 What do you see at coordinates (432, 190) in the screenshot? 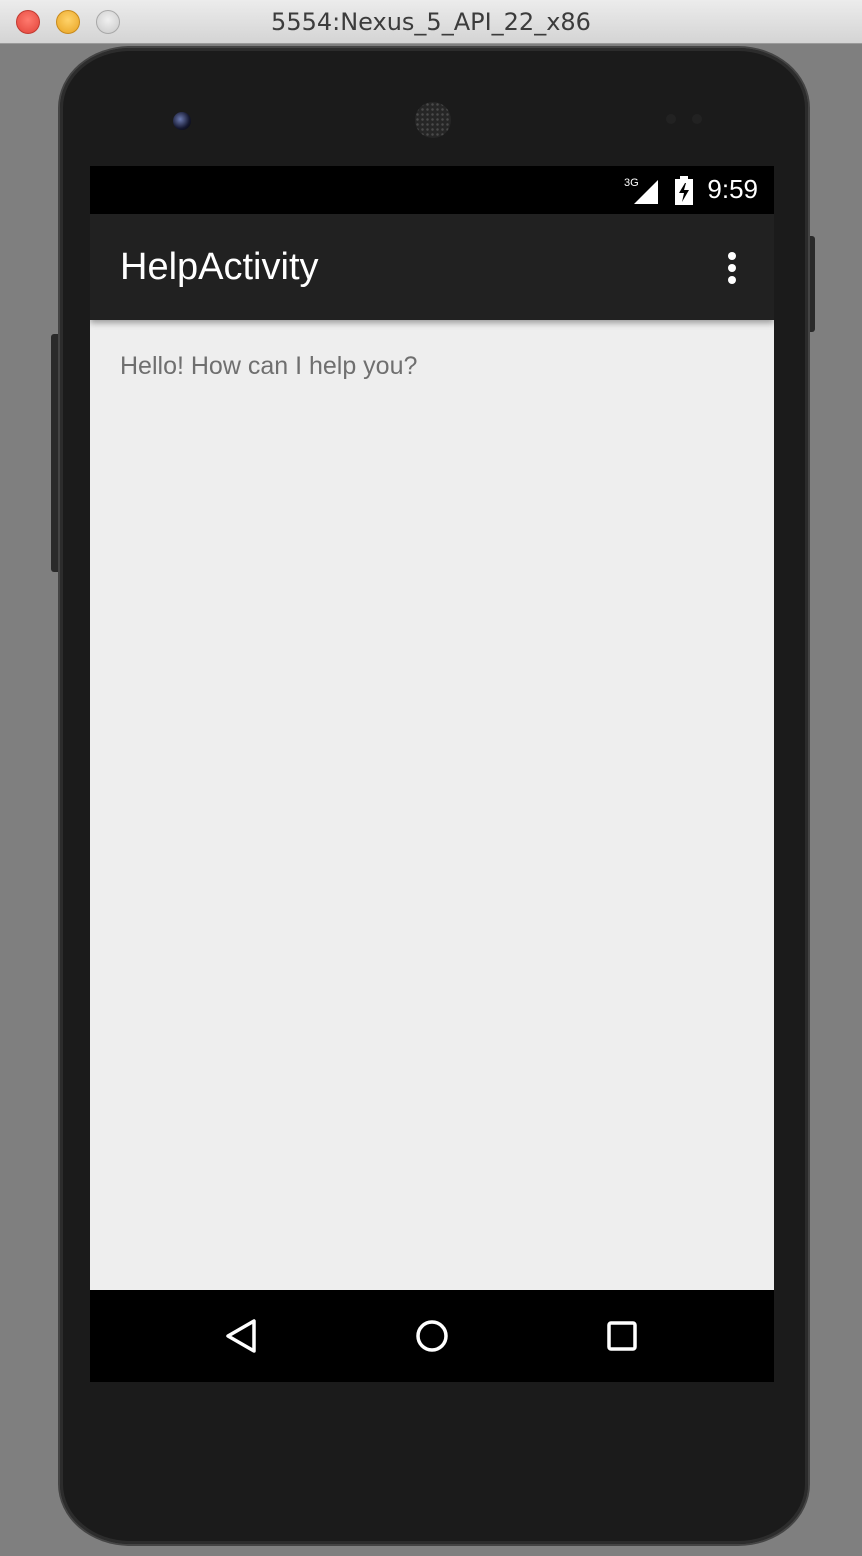
I see `status-bar: 3G 9:59` at bounding box center [432, 190].